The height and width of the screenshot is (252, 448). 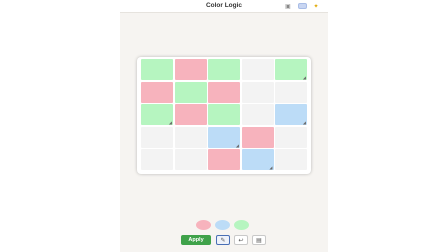 I want to click on lightbulb-icon: ✦, so click(x=316, y=6).